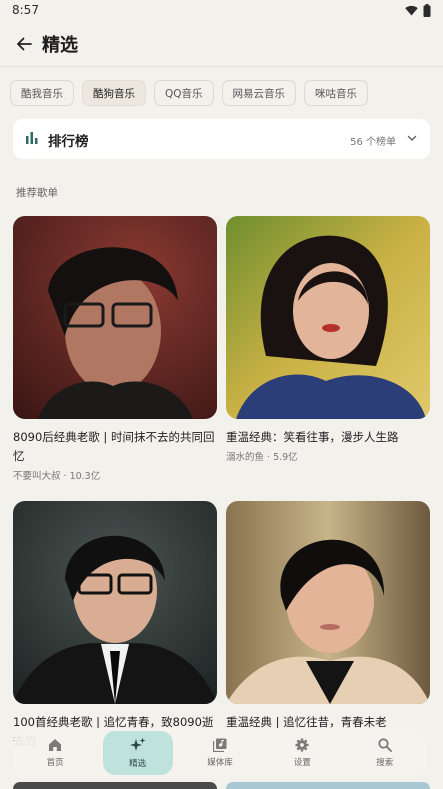  What do you see at coordinates (138, 764) in the screenshot?
I see `nav-label: 精选` at bounding box center [138, 764].